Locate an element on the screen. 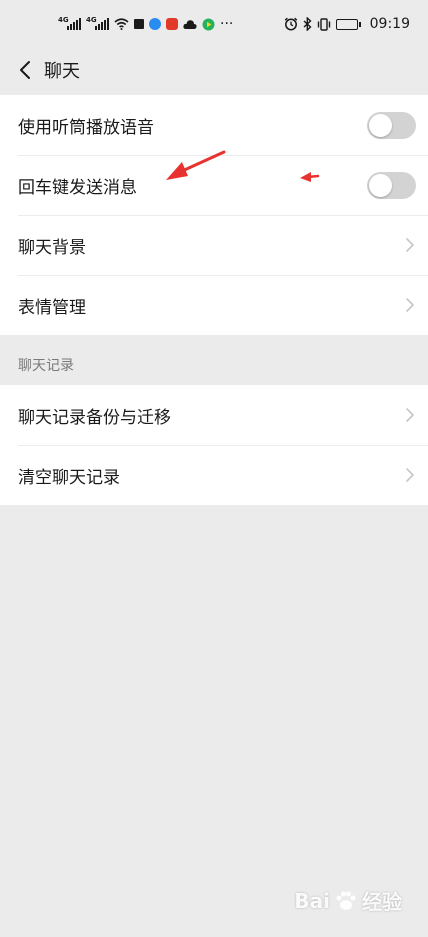 The height and width of the screenshot is (937, 428). earpiece-toggle is located at coordinates (391, 125).